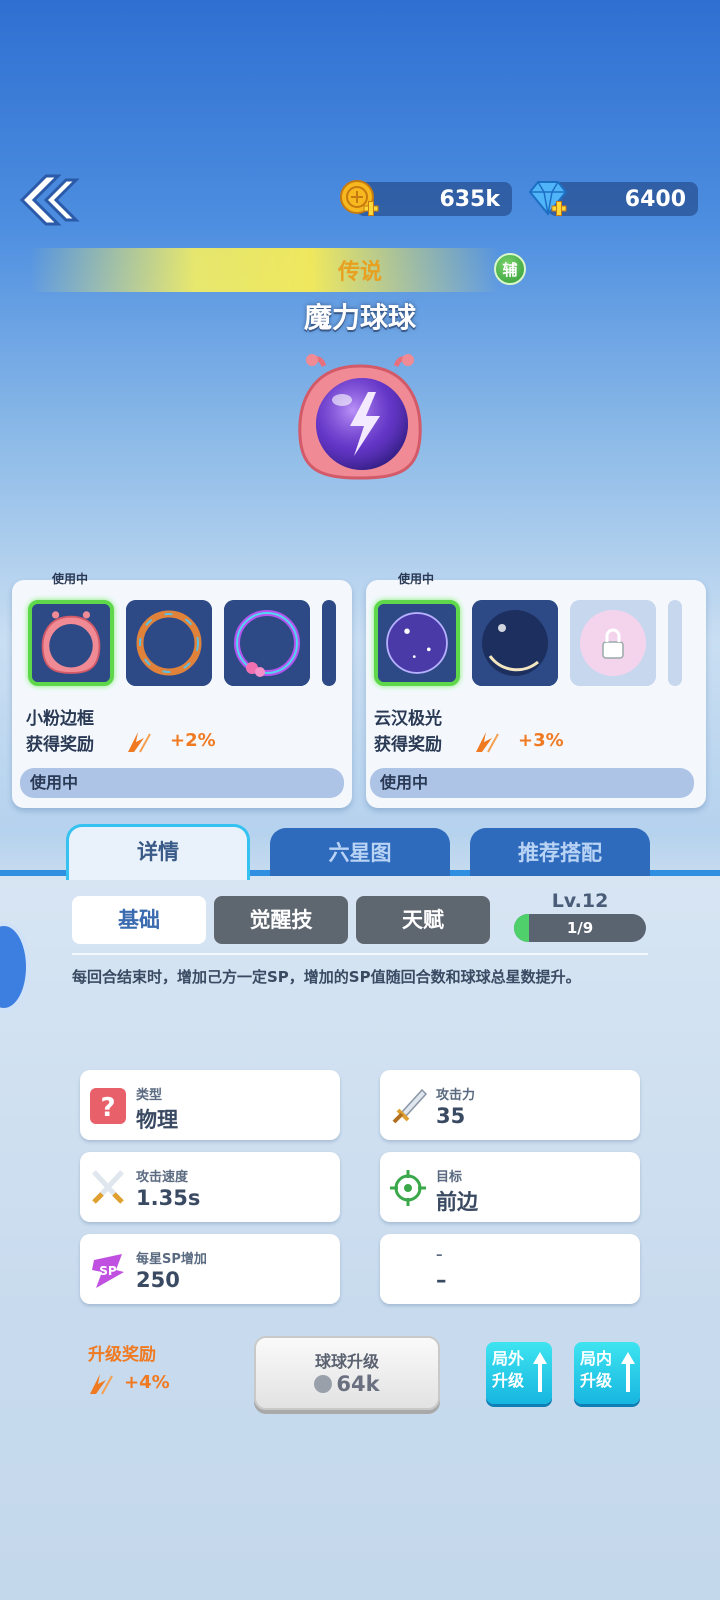 The width and height of the screenshot is (720, 1600). I want to click on add-gem-button, so click(548, 199).